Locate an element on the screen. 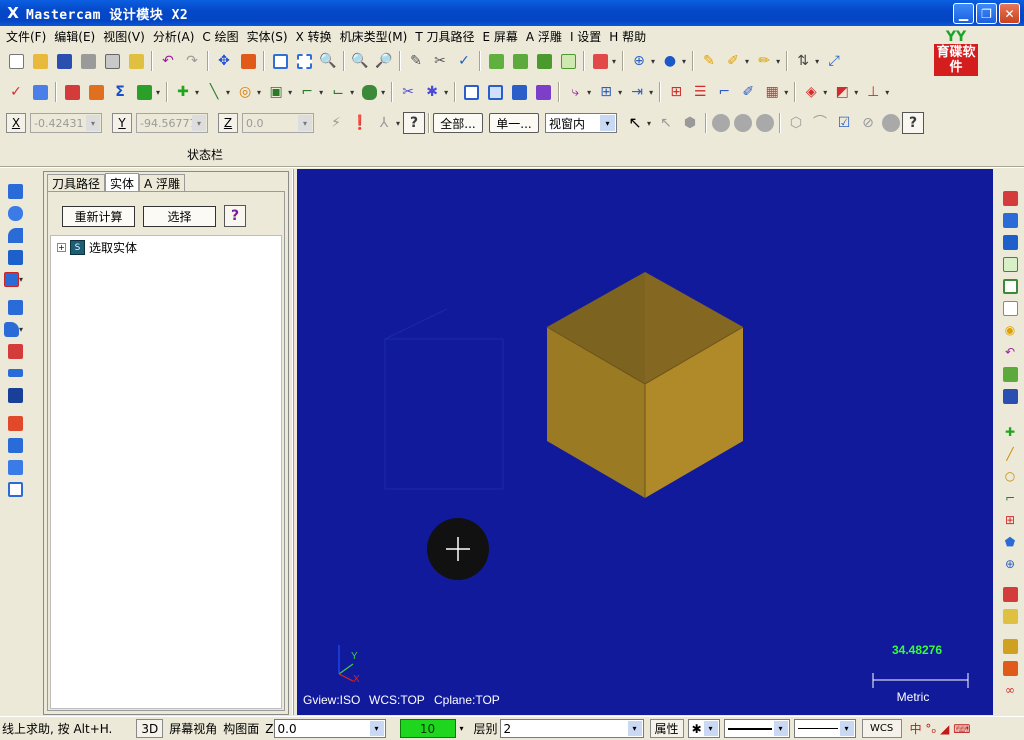 The image size is (1024, 740). zoom-in-icon: 🔍 is located at coordinates (360, 61).